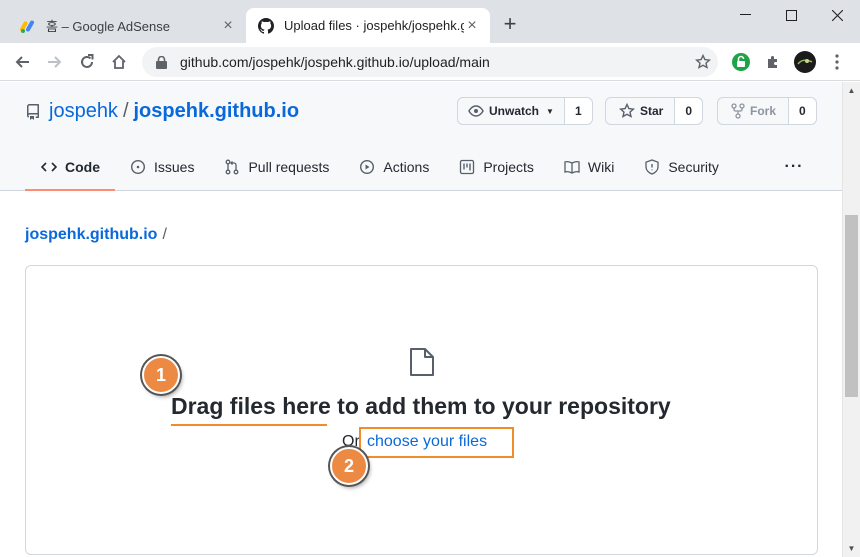 The image size is (860, 557). What do you see at coordinates (763, 111) in the screenshot?
I see `fork-label: Fork` at bounding box center [763, 111].